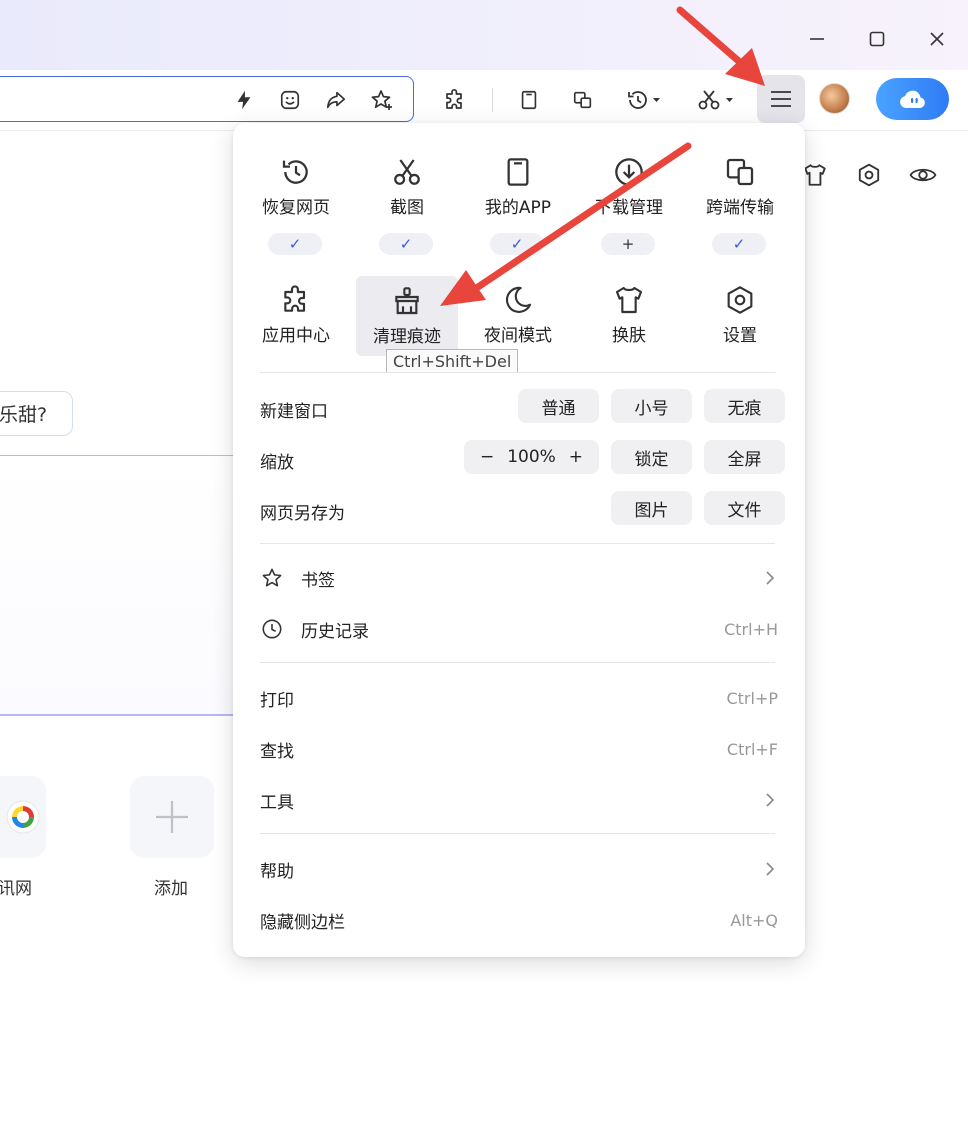  Describe the element at coordinates (518, 300) in the screenshot. I see `moon-icon` at that location.